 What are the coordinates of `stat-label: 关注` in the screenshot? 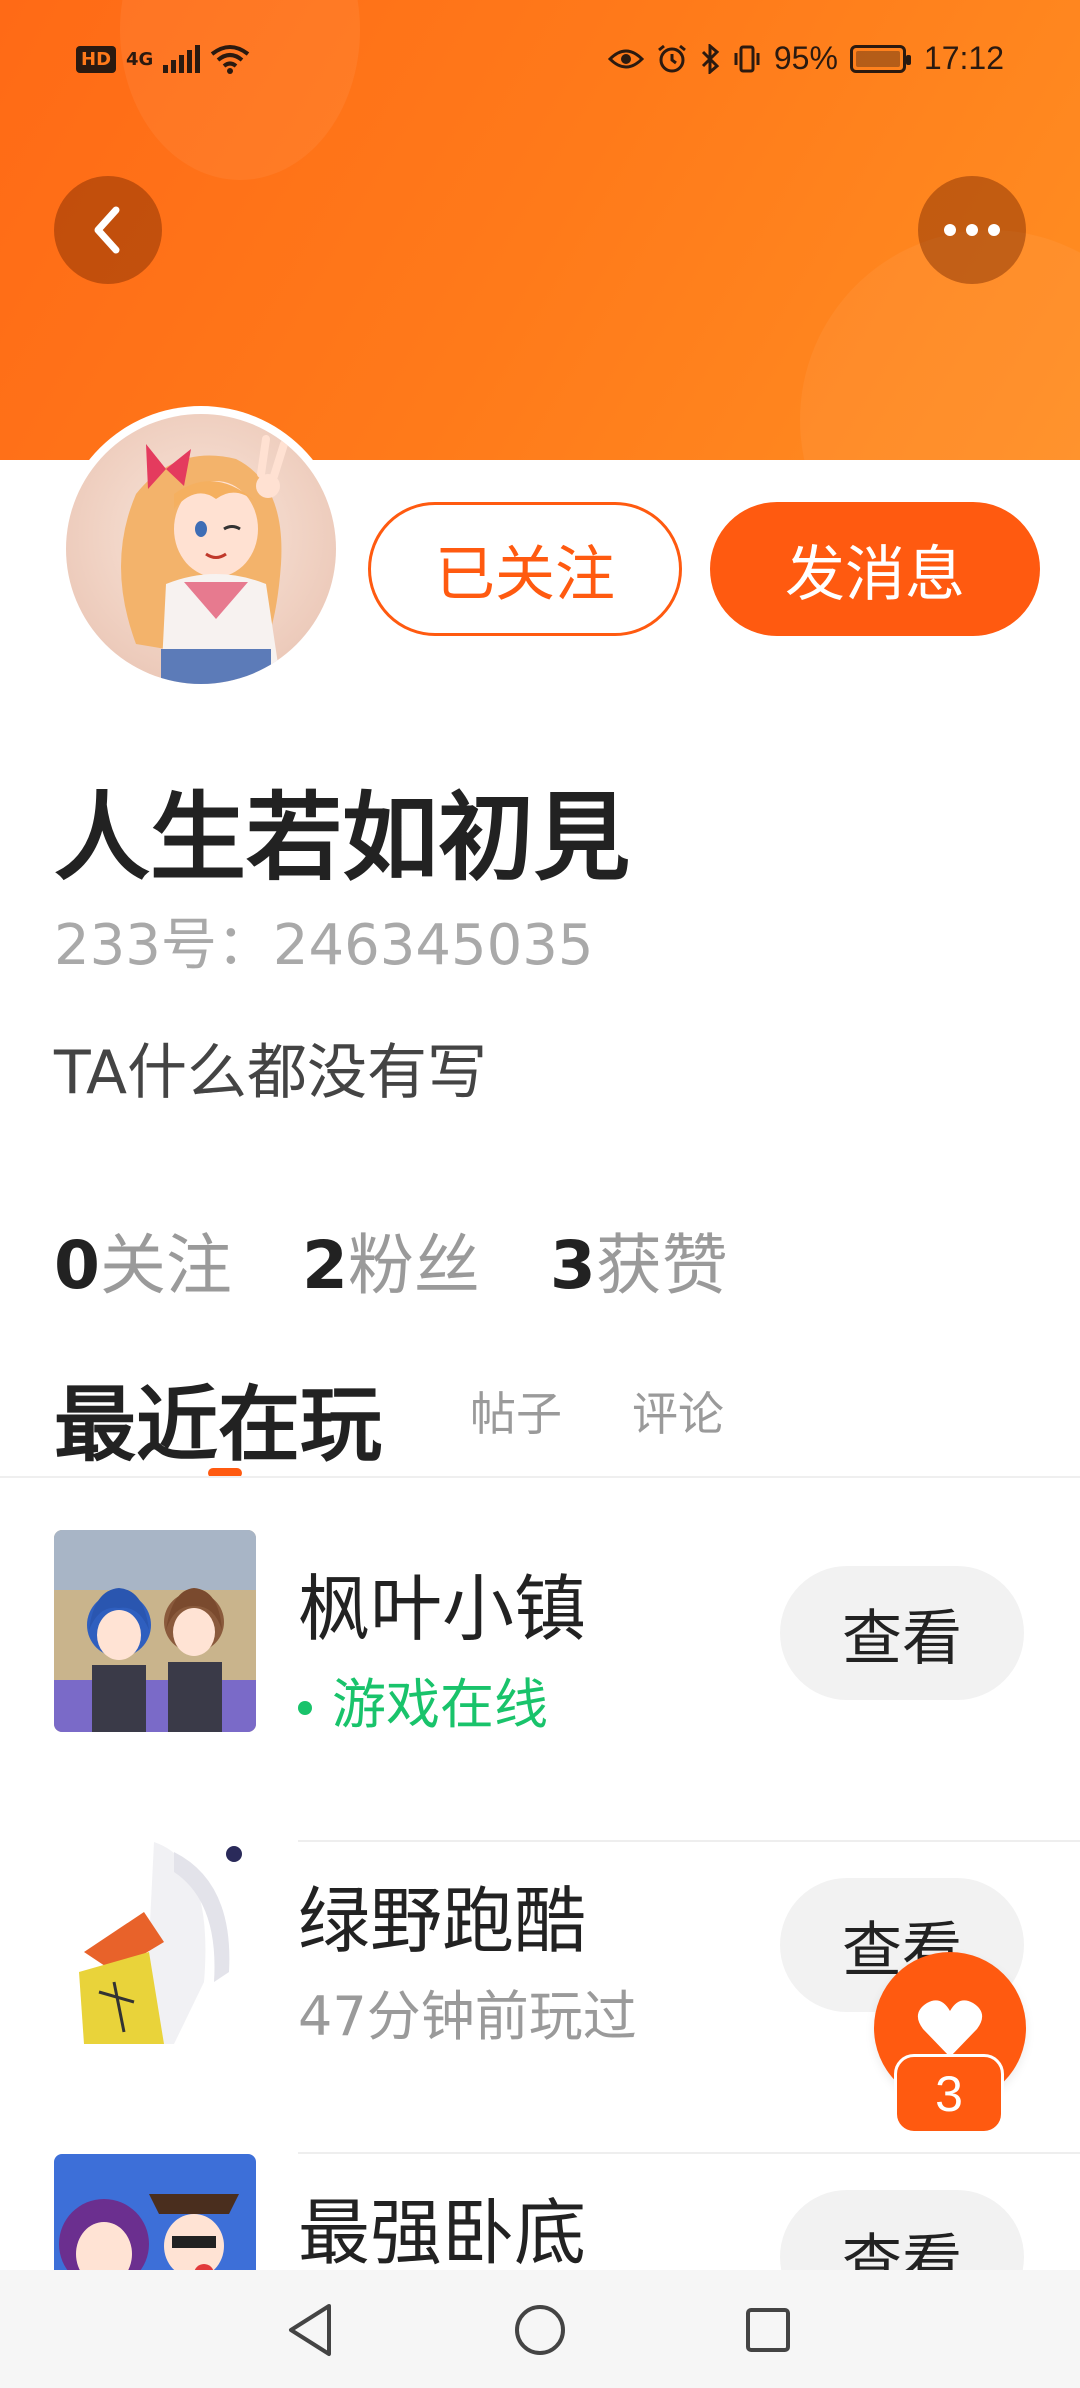 It's located at (165, 1265).